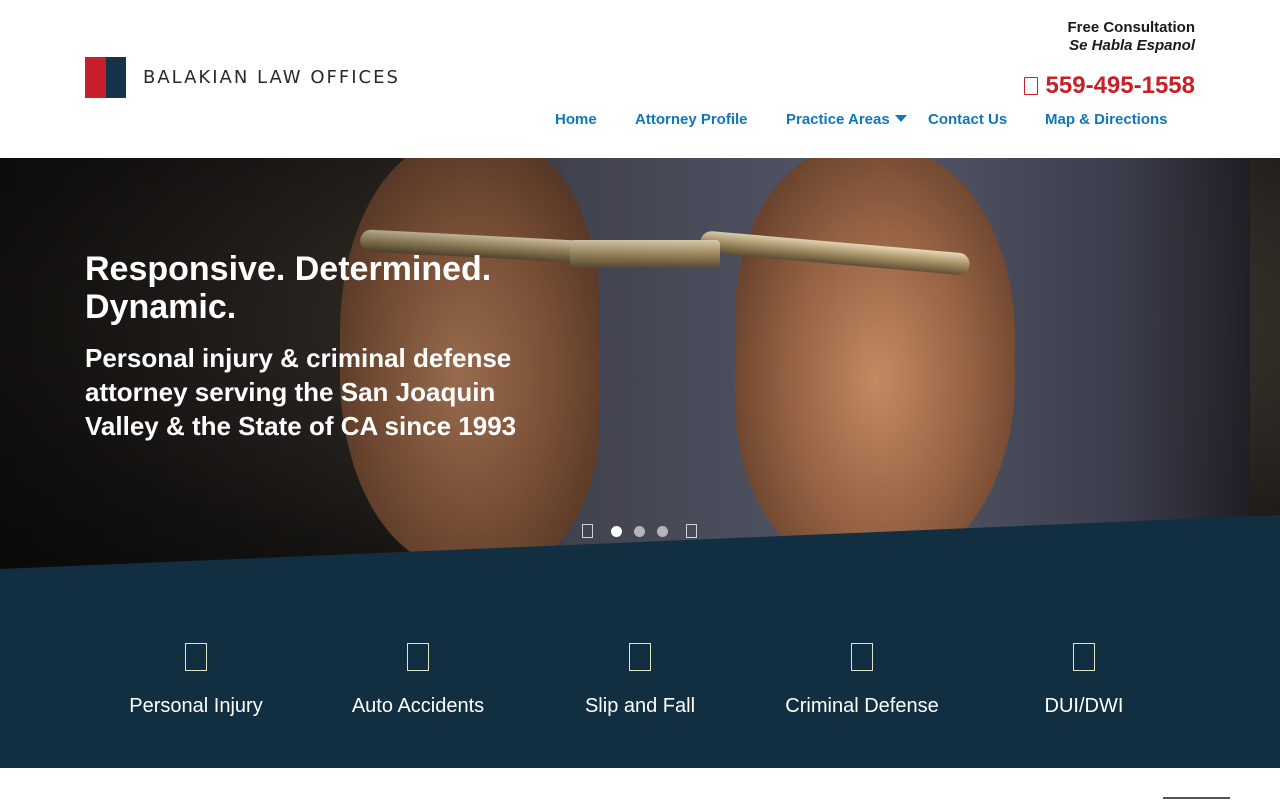 The height and width of the screenshot is (800, 1280). Describe the element at coordinates (418, 706) in the screenshot. I see `practice-area-label: Auto Accidents` at that location.